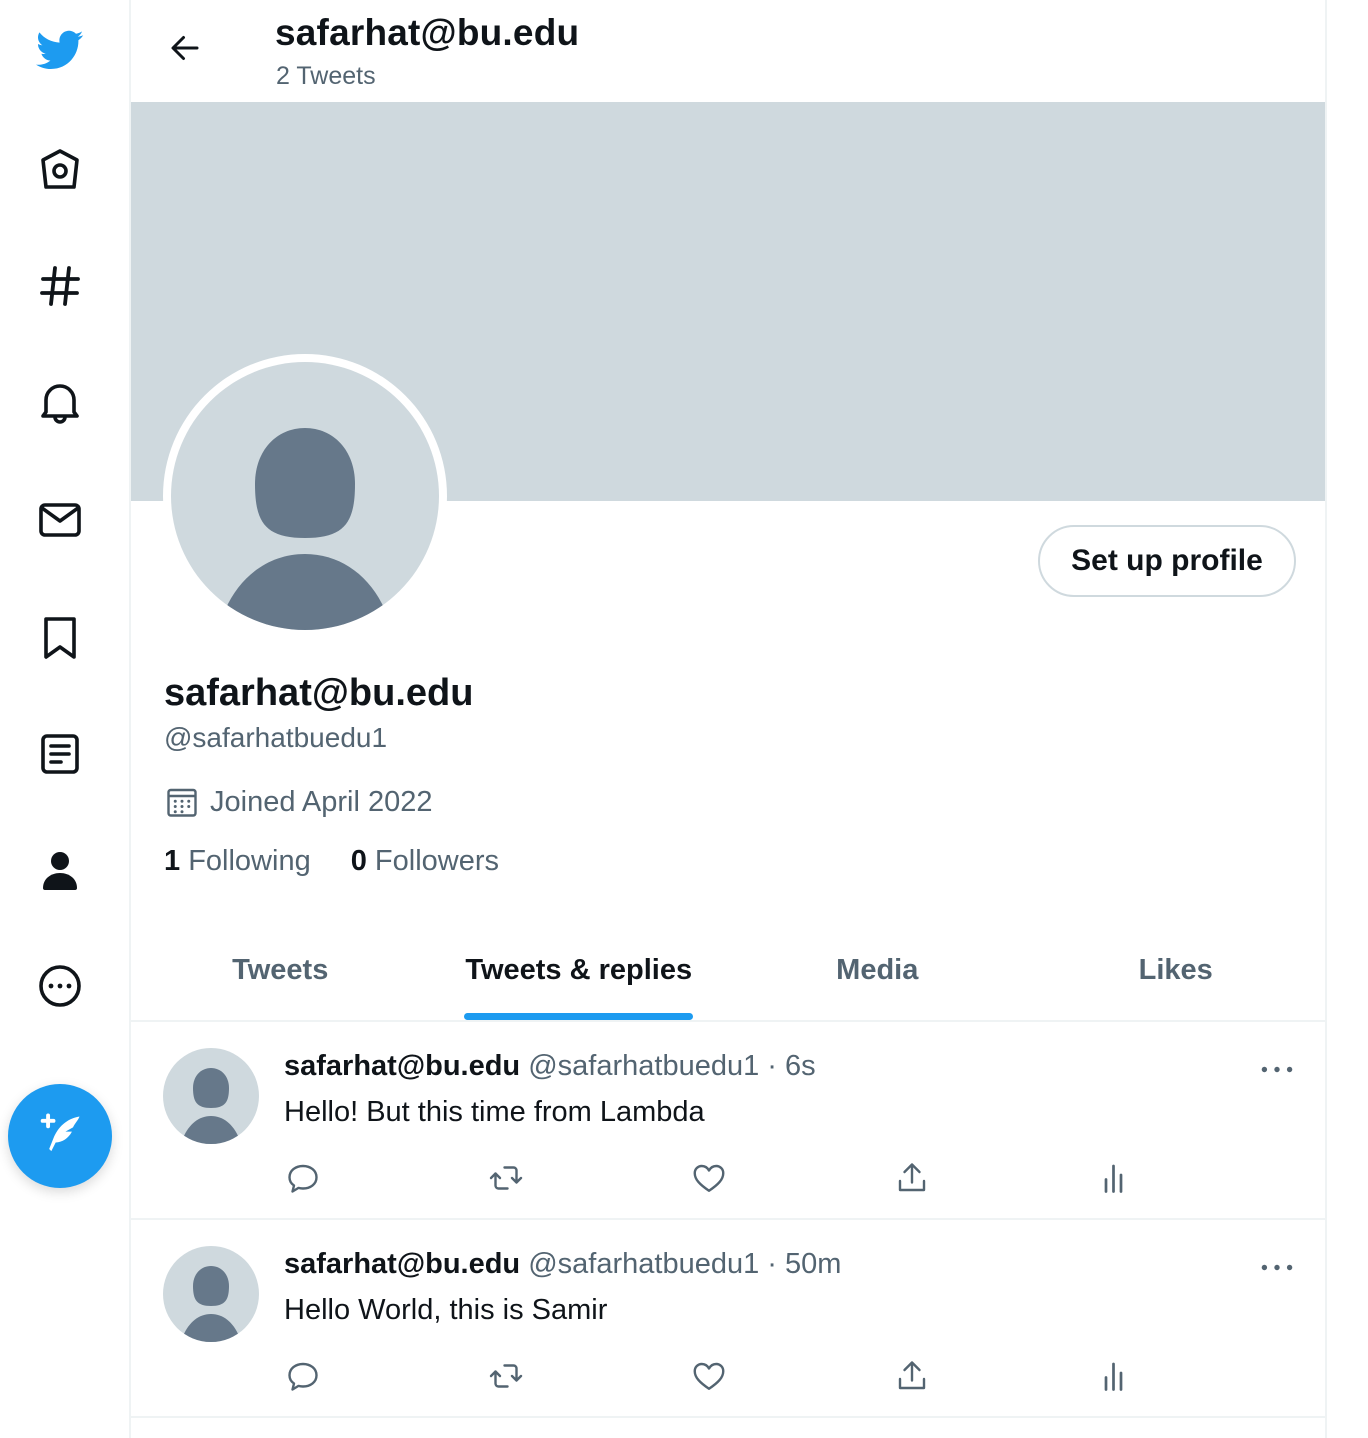  Describe the element at coordinates (358, 861) in the screenshot. I see `followers-count: 0` at that location.